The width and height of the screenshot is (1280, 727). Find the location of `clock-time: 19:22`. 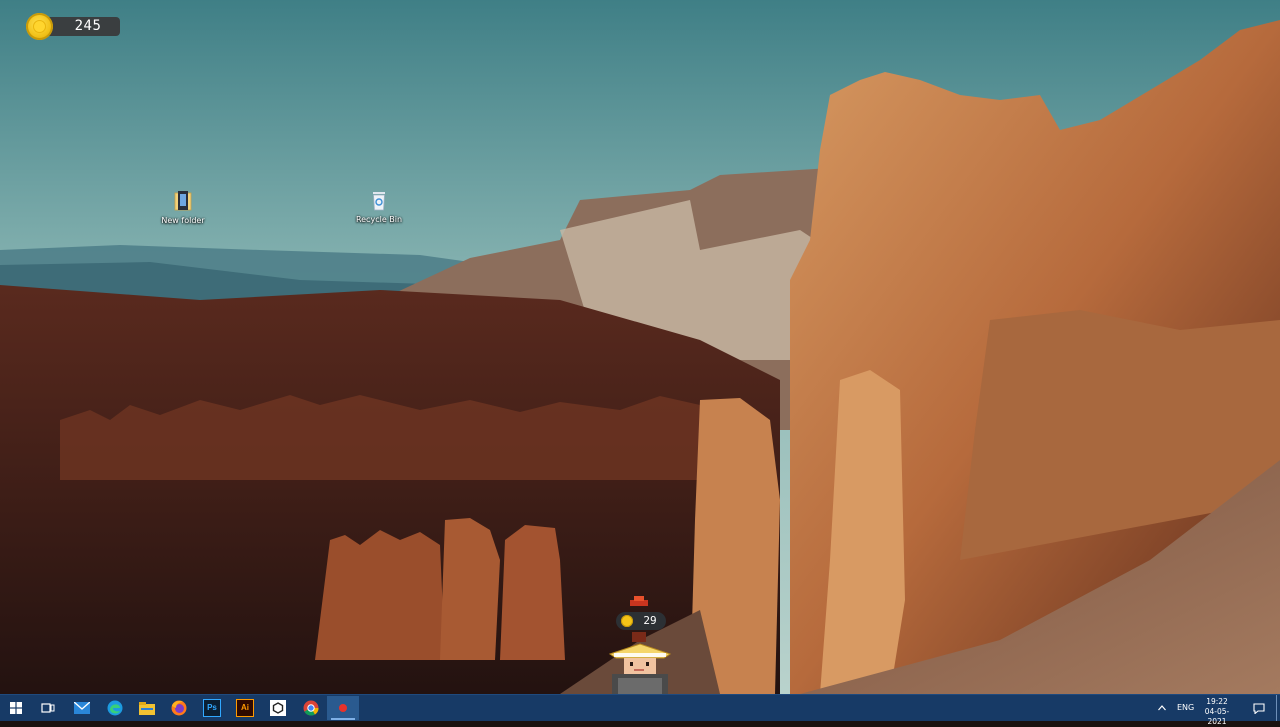

clock-time: 19:22 is located at coordinates (1217, 701).